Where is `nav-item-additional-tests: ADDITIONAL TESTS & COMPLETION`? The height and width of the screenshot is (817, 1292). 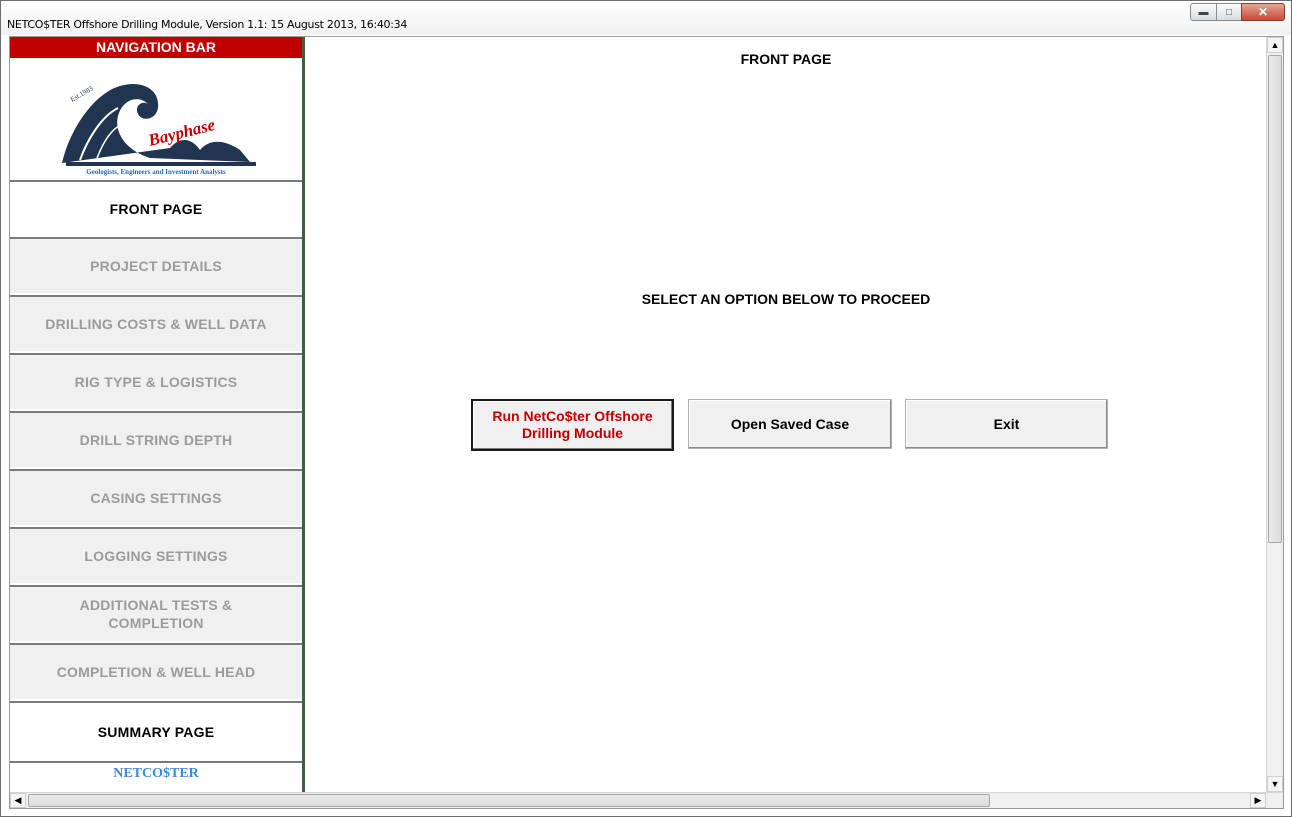
nav-item-additional-tests: ADDITIONAL TESTS & COMPLETION is located at coordinates (156, 613).